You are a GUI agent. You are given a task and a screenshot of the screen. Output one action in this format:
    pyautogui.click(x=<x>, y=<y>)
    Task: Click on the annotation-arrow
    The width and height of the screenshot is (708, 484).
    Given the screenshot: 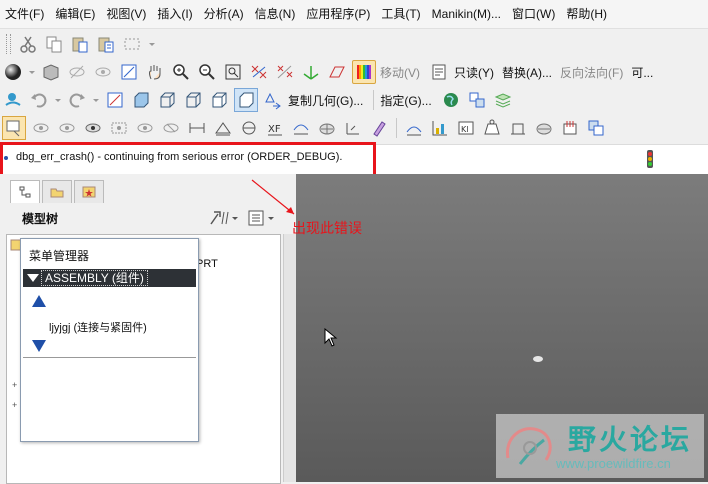 What is the action you would take?
    pyautogui.click(x=273, y=197)
    